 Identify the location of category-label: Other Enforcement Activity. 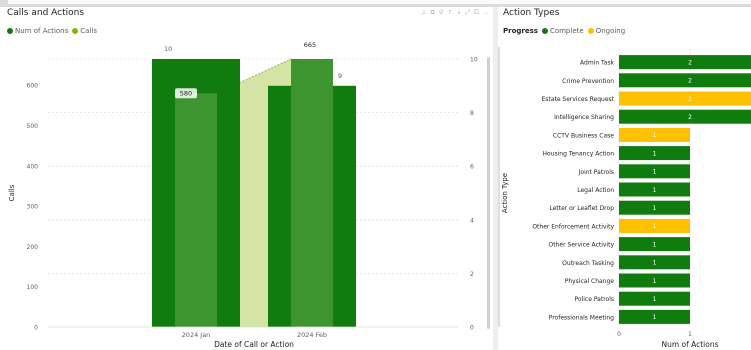
(573, 226).